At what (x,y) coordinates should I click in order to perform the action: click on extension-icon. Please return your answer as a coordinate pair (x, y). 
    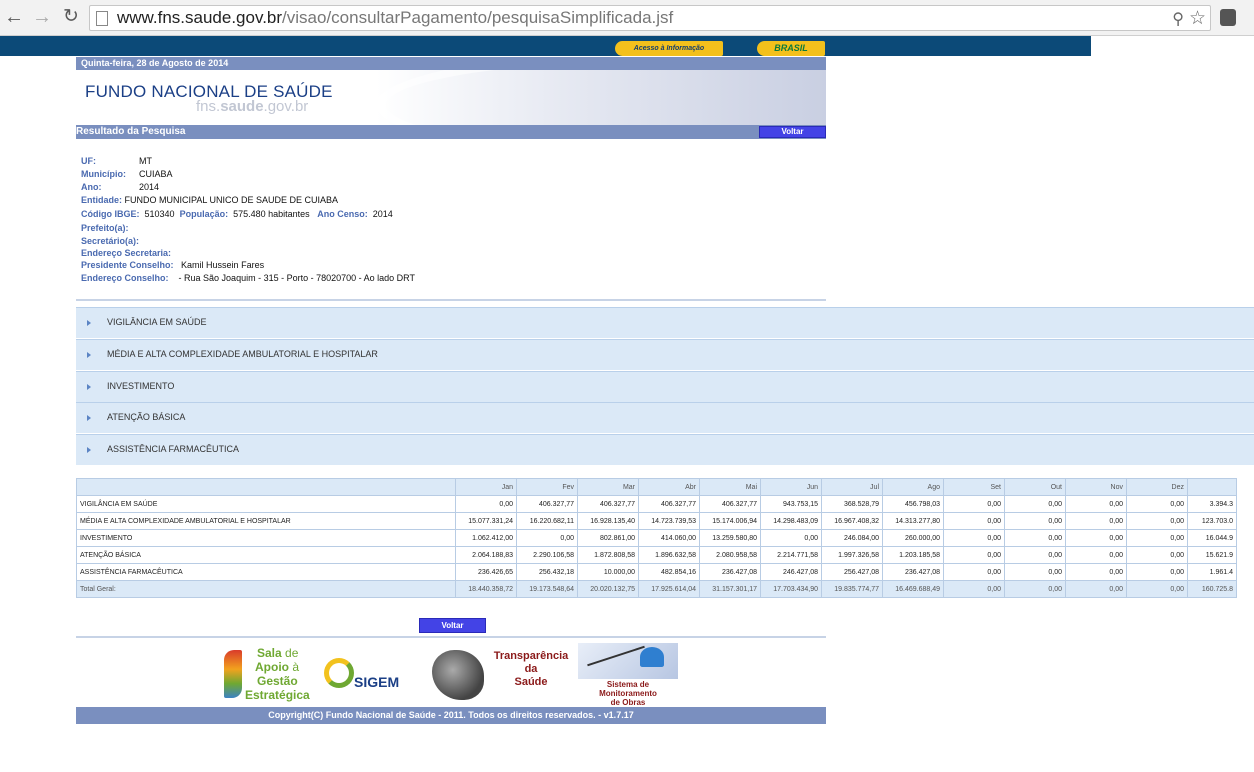
    Looking at the image, I should click on (1228, 17).